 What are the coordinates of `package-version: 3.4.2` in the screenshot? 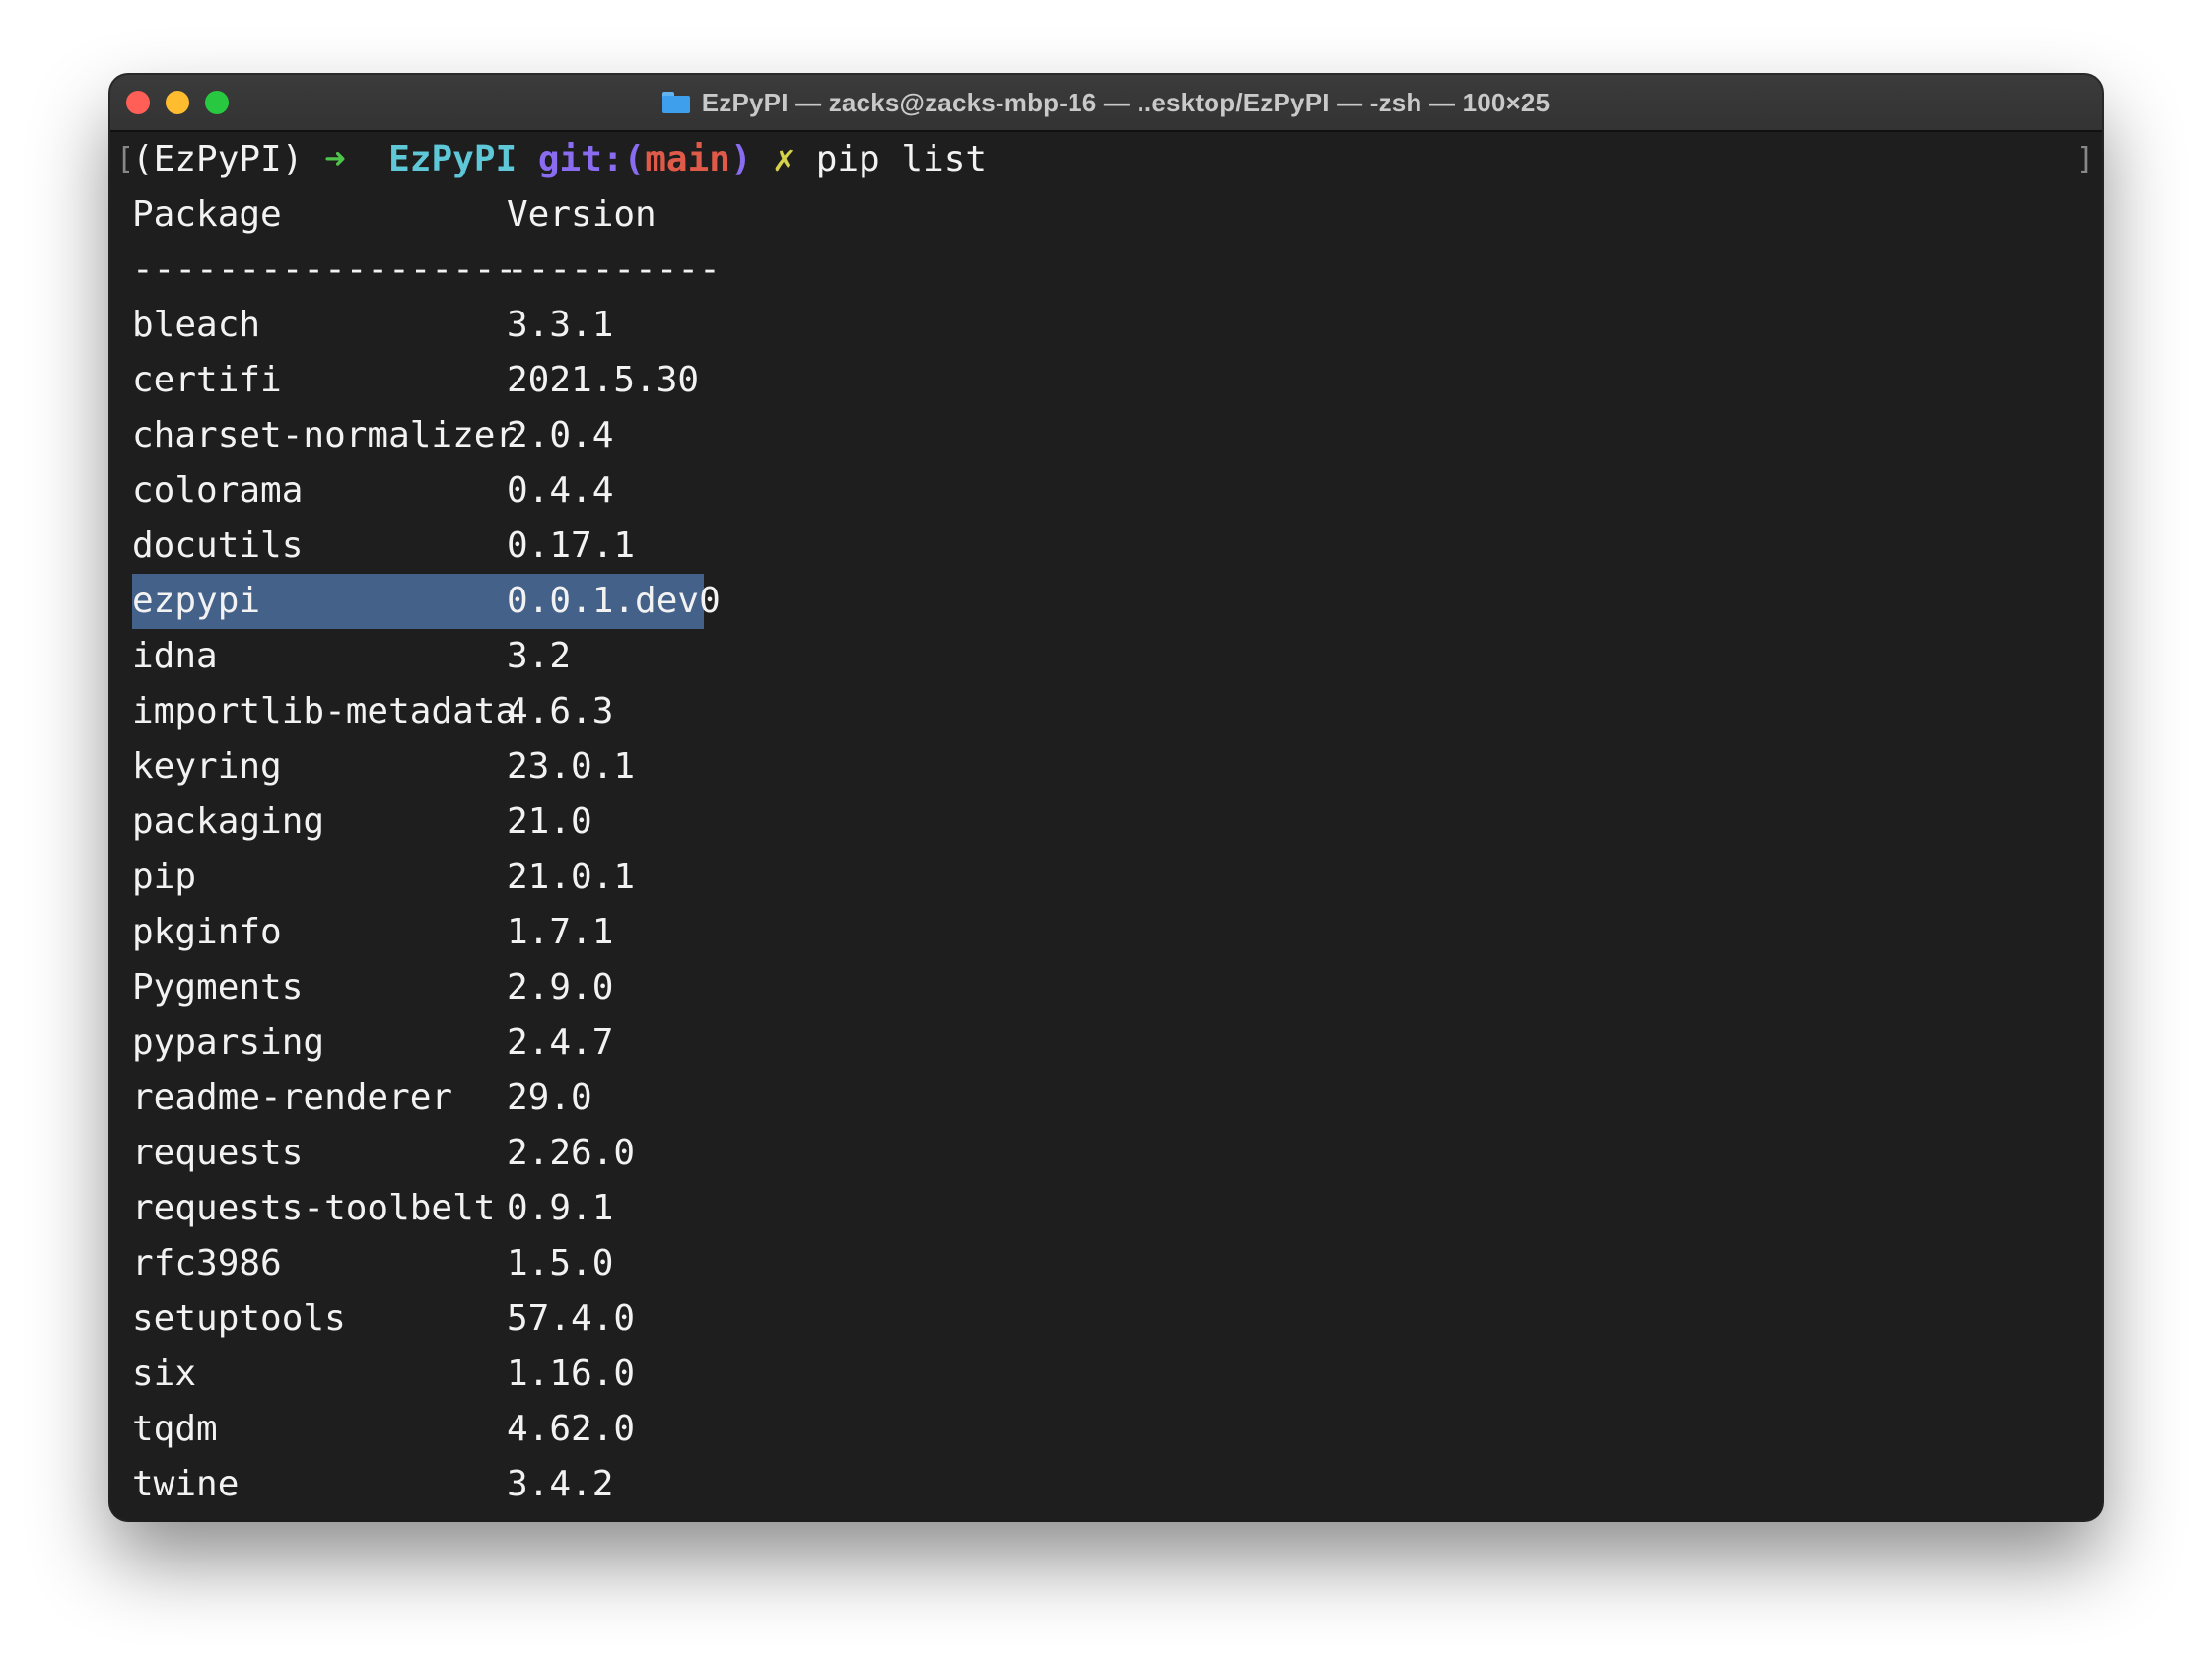 It's located at (560, 1484).